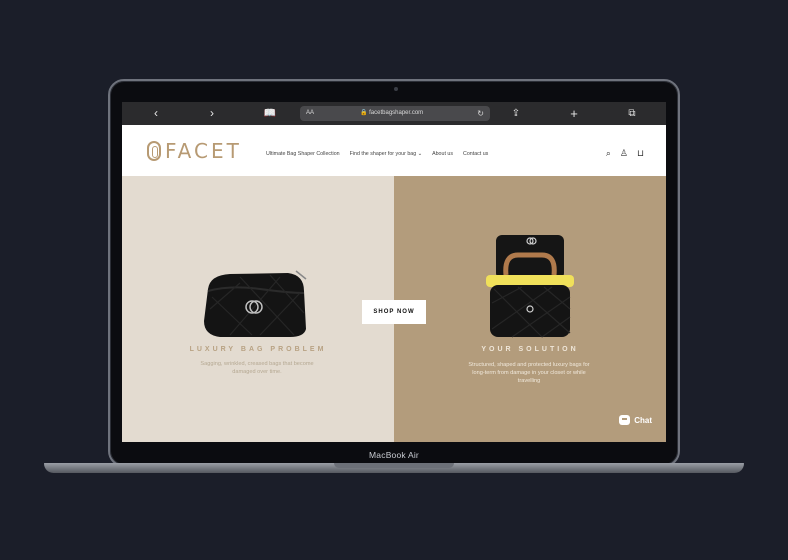 The width and height of the screenshot is (788, 560). Describe the element at coordinates (212, 113) in the screenshot. I see `forward-icon: ›` at that location.